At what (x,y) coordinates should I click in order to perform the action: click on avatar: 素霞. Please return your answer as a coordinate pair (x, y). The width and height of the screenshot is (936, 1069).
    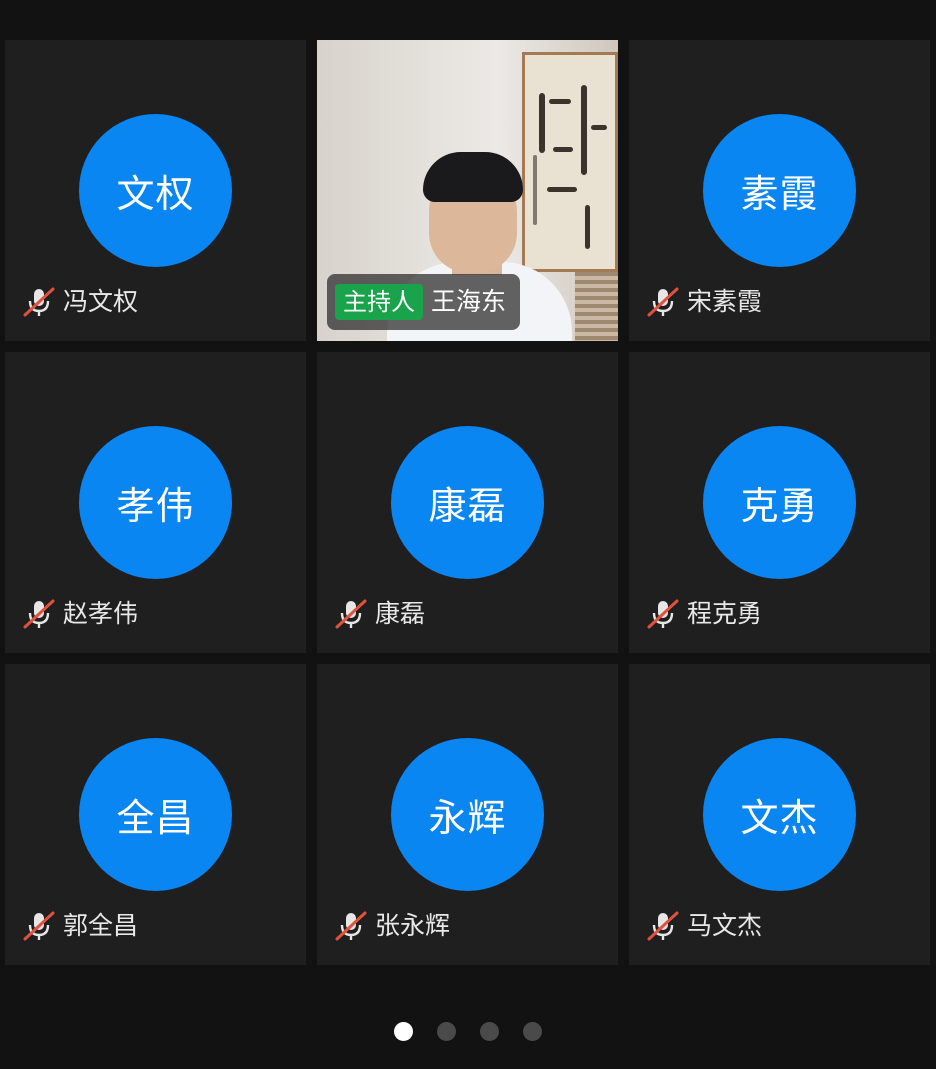
    Looking at the image, I should click on (779, 190).